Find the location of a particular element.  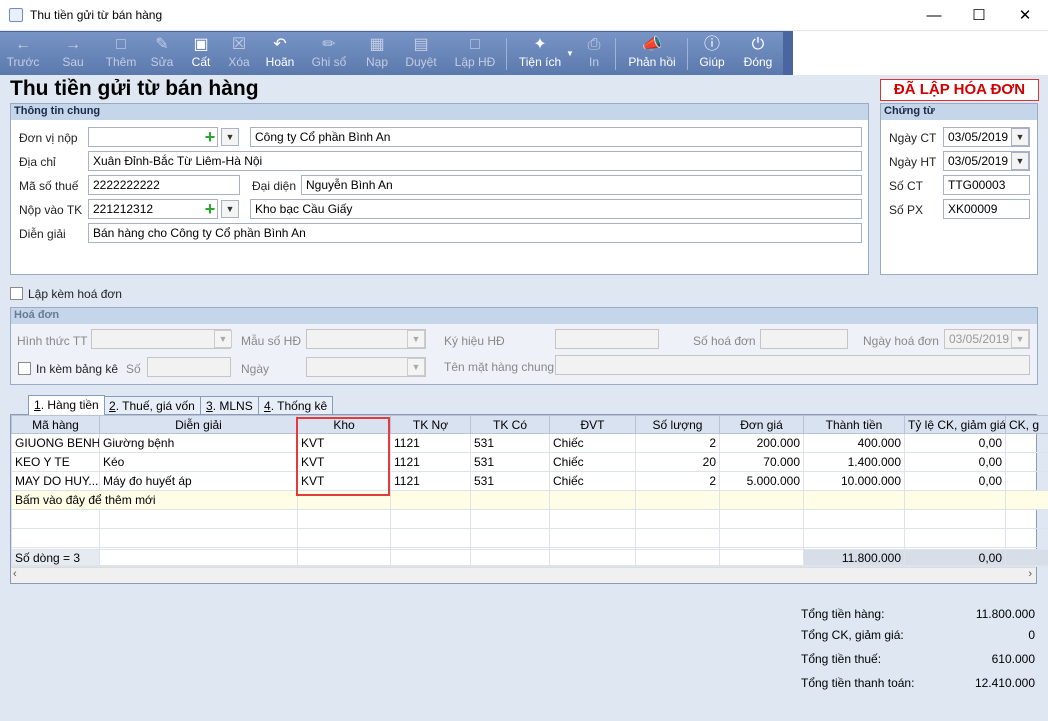

column-header: Số lượng is located at coordinates (677, 424).